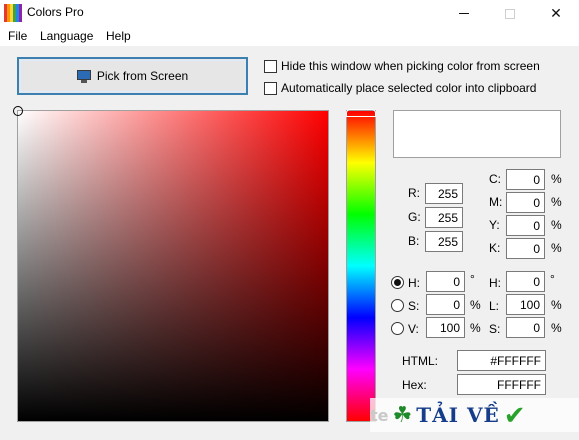 This screenshot has width=579, height=440. Describe the element at coordinates (472, 279) in the screenshot. I see `hsv-h-unit: °` at that location.